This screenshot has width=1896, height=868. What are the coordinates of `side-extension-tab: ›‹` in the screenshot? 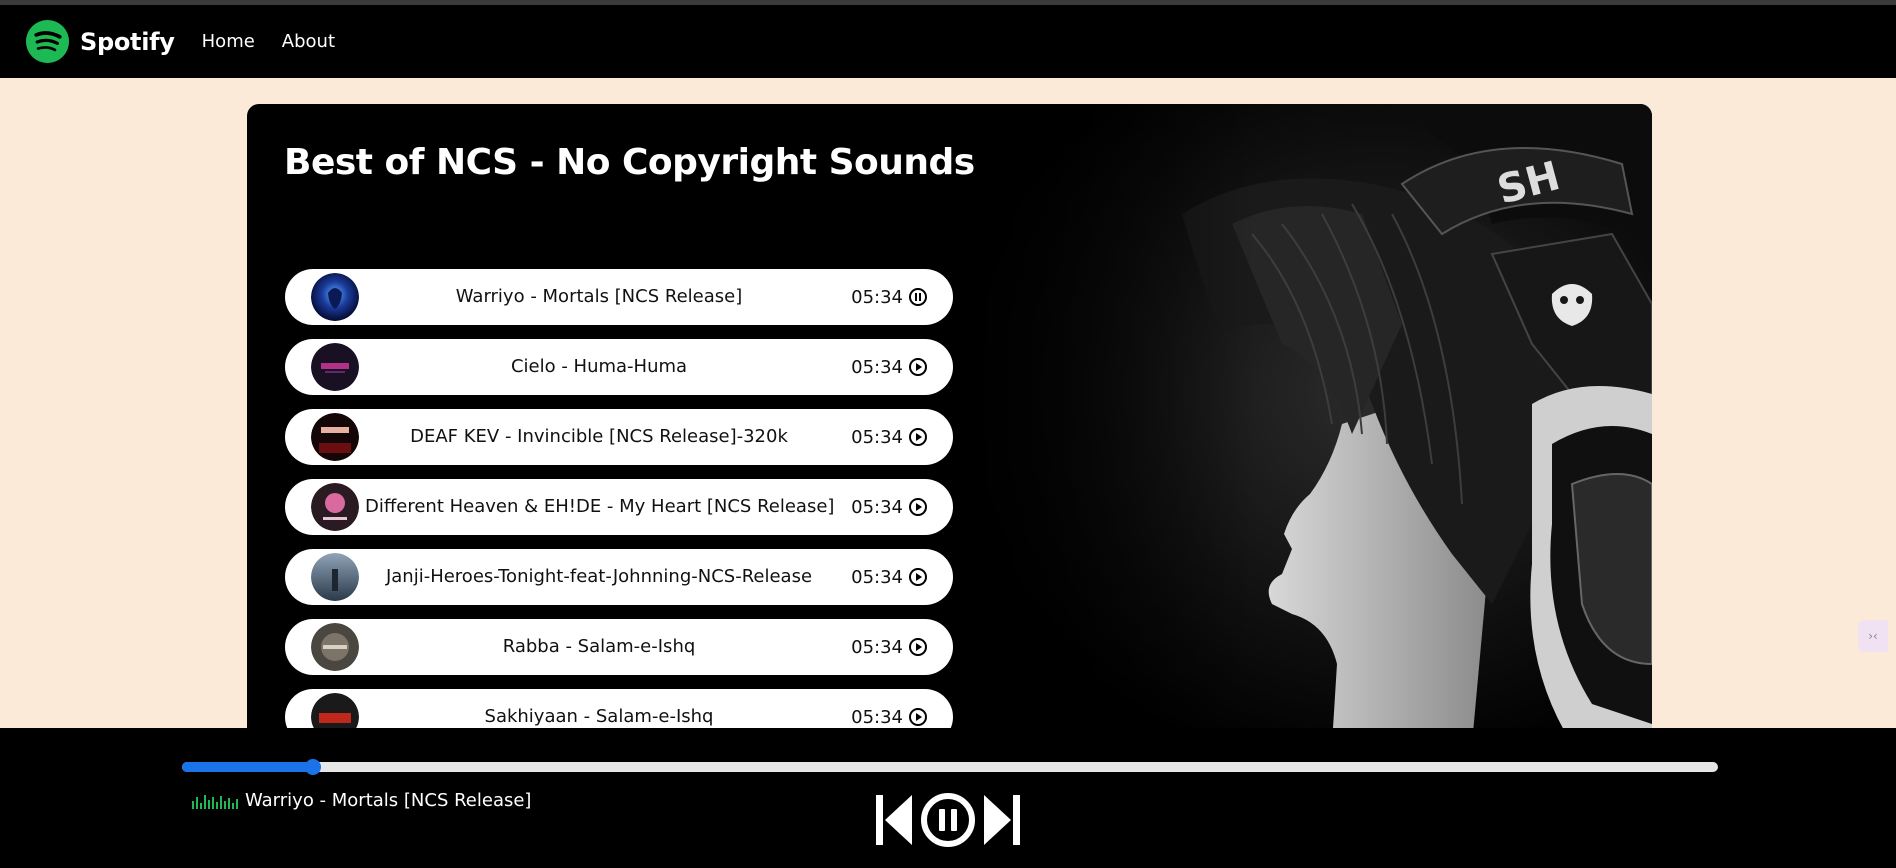 It's located at (1873, 636).